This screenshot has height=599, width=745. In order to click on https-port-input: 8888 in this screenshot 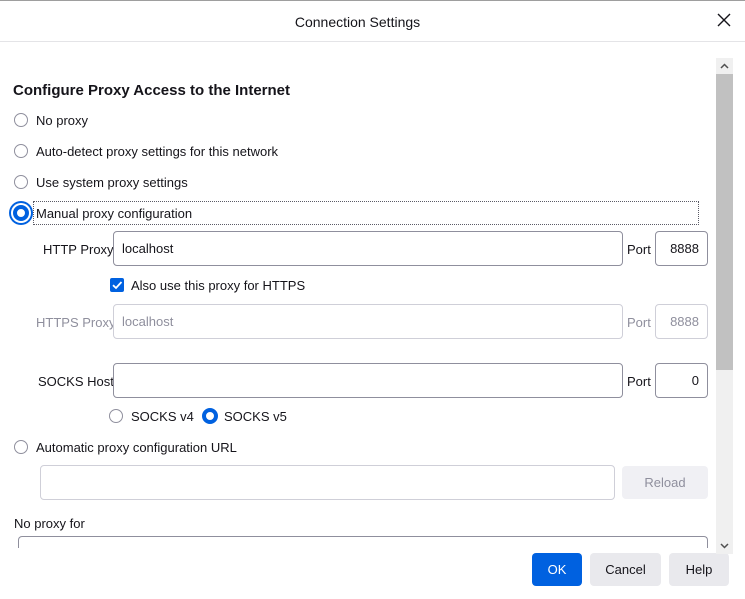, I will do `click(681, 321)`.